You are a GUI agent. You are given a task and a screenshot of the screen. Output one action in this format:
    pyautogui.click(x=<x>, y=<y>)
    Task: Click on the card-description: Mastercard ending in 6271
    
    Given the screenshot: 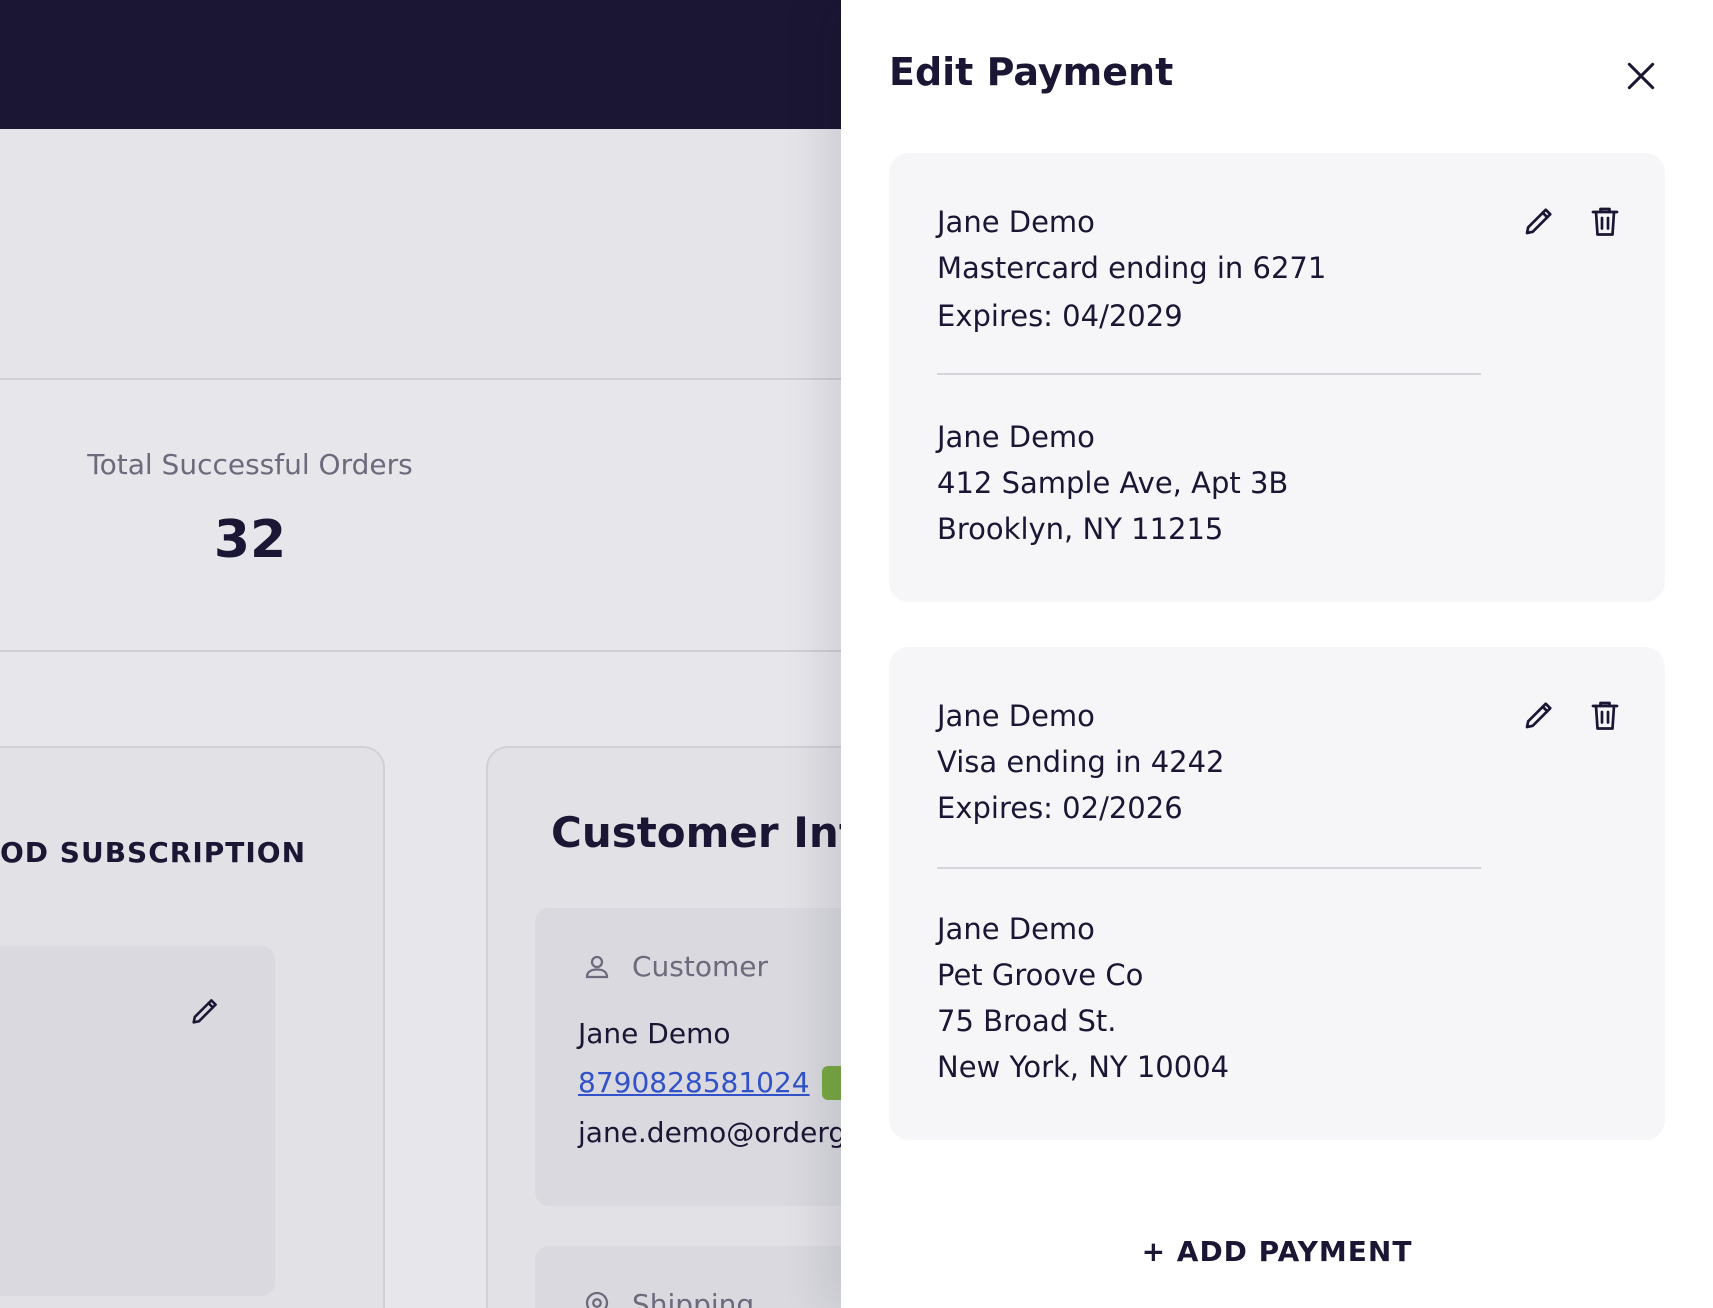 What is the action you would take?
    pyautogui.click(x=1132, y=268)
    